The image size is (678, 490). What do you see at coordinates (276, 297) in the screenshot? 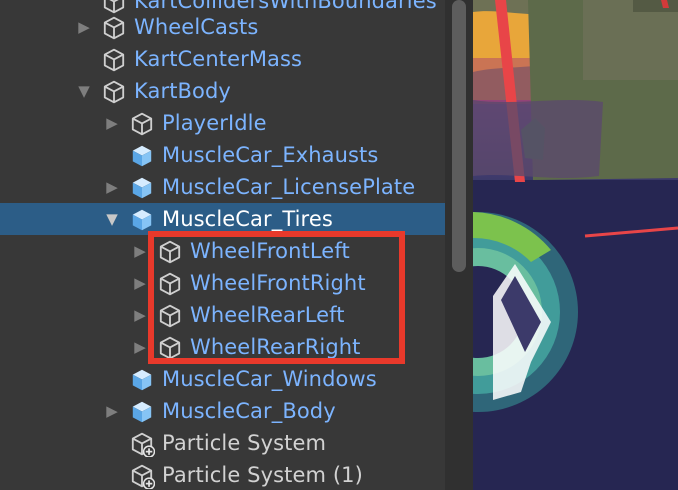
I see `highlight-box` at bounding box center [276, 297].